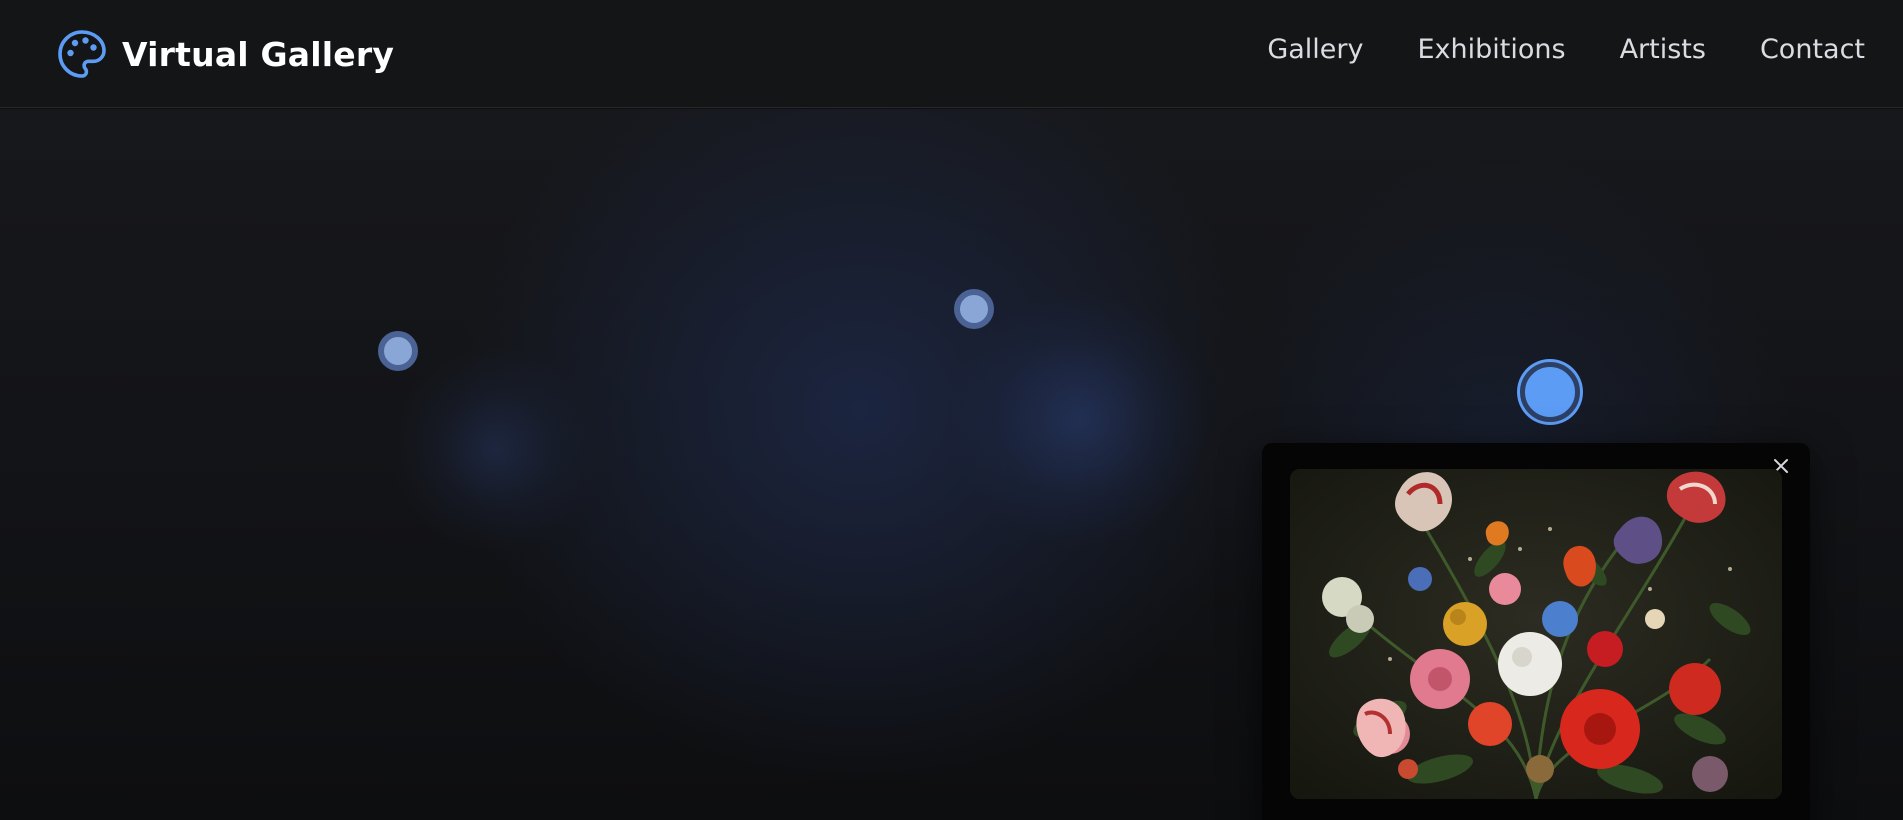 Image resolution: width=1903 pixels, height=820 pixels. What do you see at coordinates (1550, 392) in the screenshot?
I see `artwork-hotspot-3-active` at bounding box center [1550, 392].